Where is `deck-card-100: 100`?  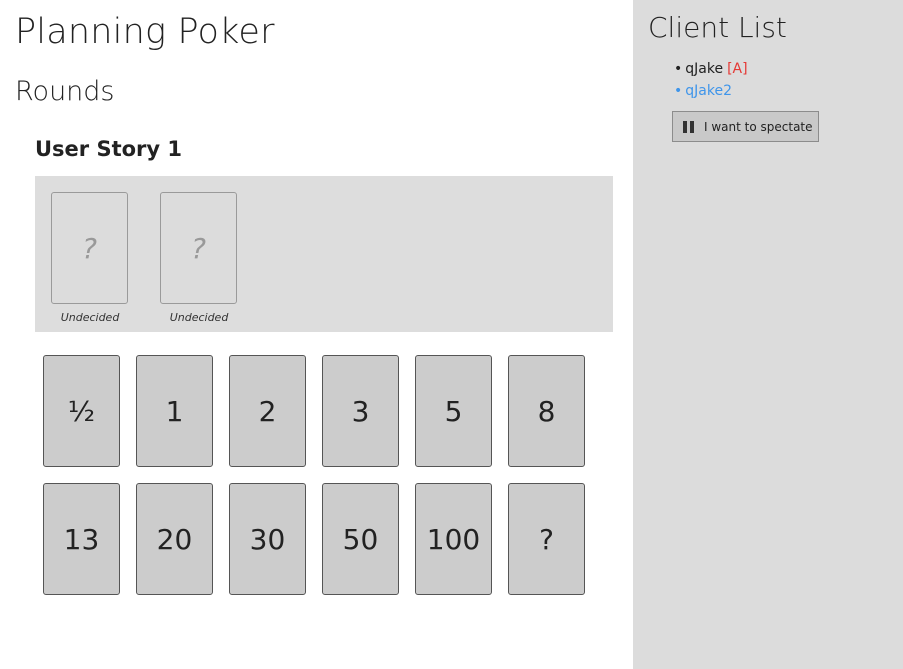 deck-card-100: 100 is located at coordinates (453, 539).